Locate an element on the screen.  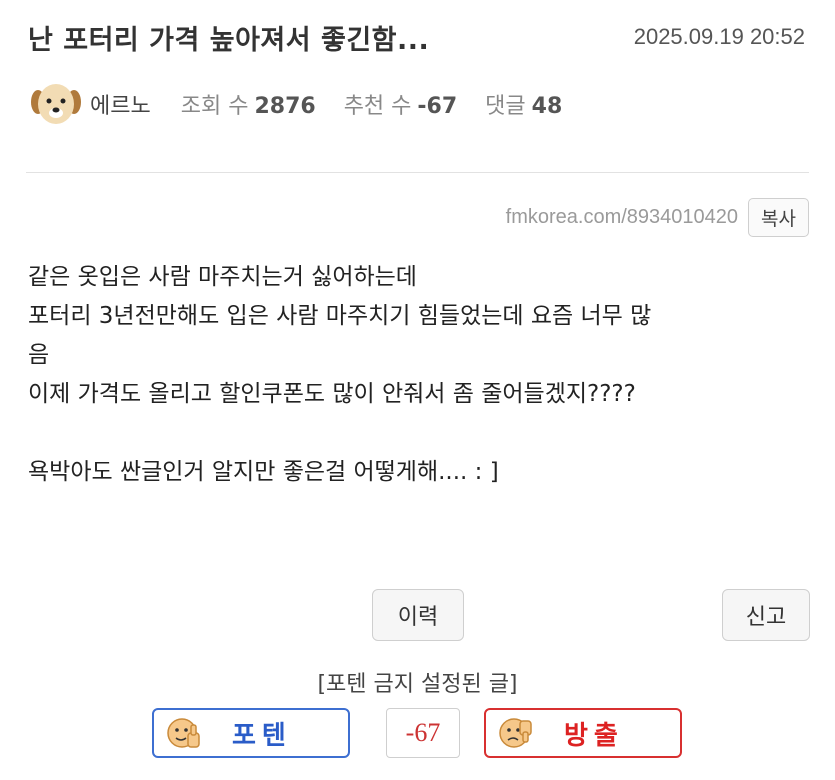
author-name: 에르노 is located at coordinates (120, 104).